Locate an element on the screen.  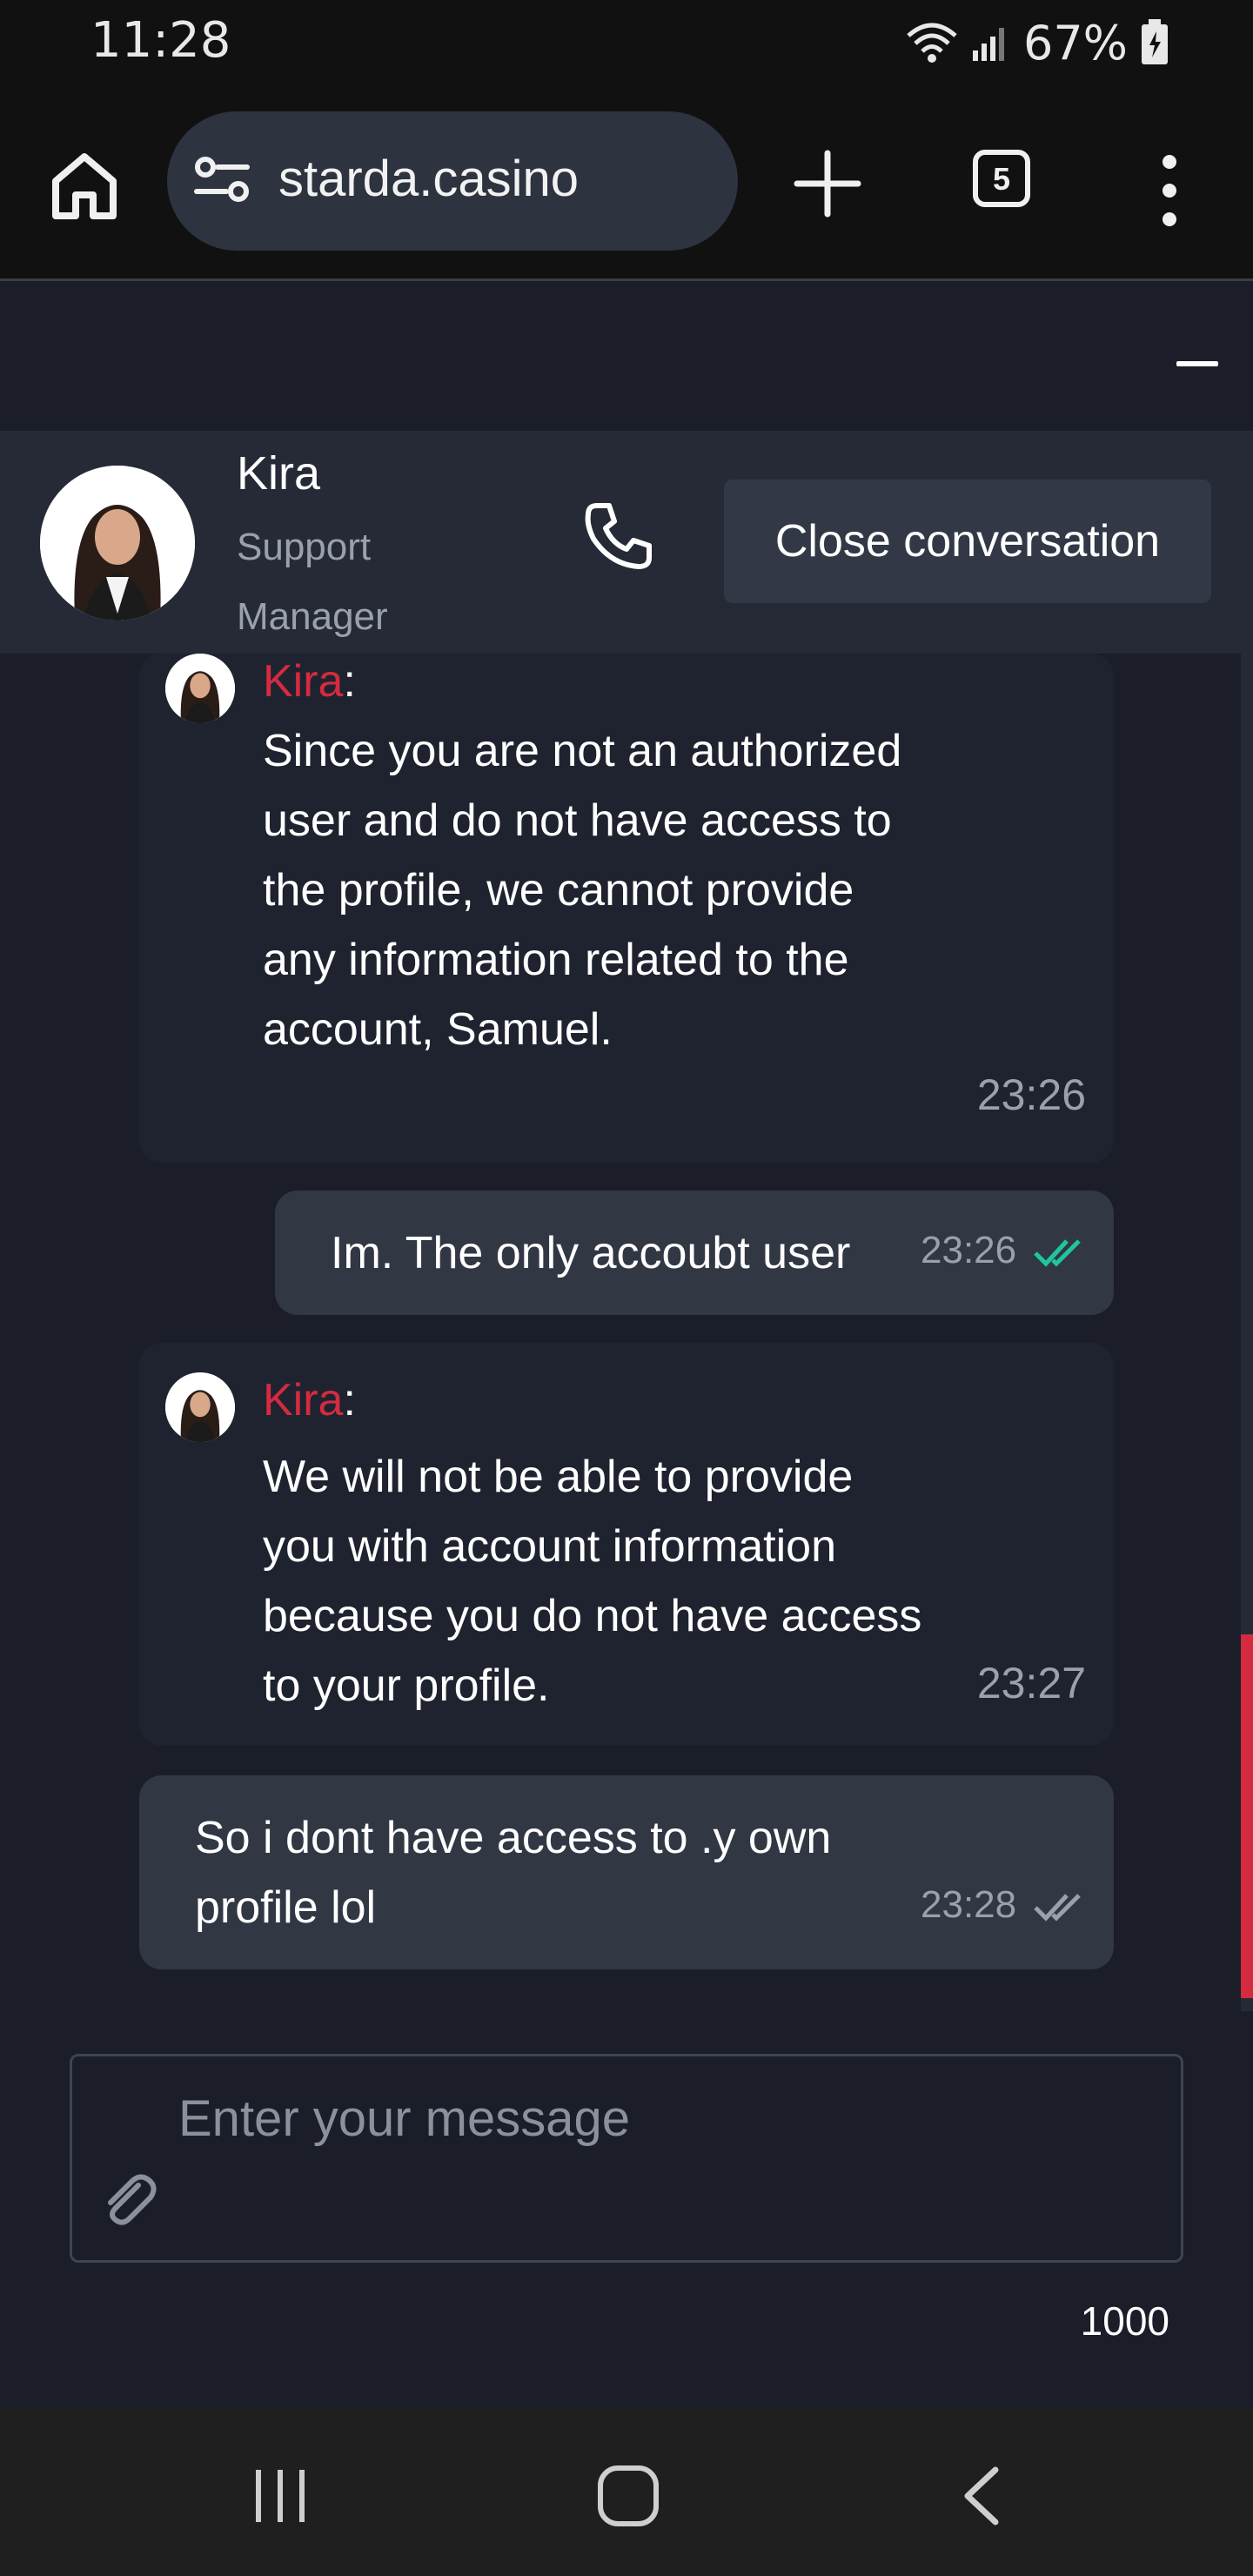
char-counter: 1000 is located at coordinates (1124, 2321).